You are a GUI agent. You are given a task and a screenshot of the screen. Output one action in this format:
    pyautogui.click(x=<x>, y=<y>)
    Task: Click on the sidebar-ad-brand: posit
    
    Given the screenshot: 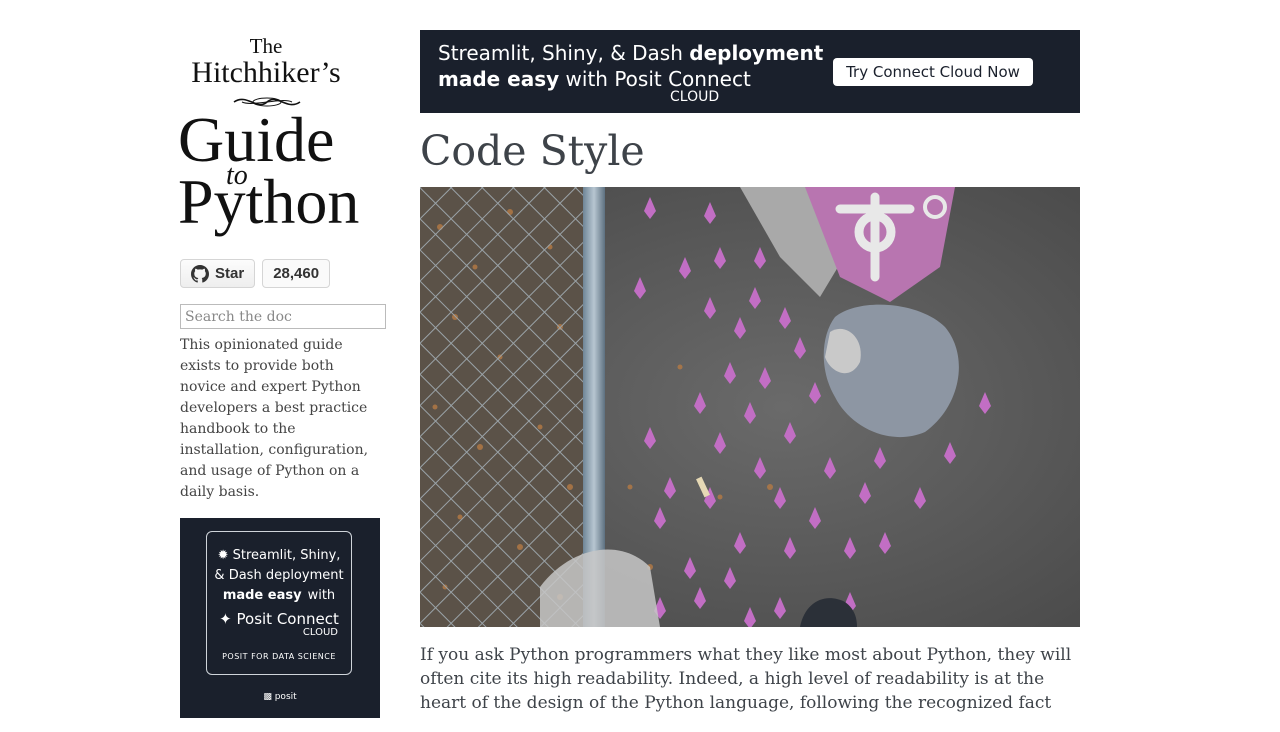 What is the action you would take?
    pyautogui.click(x=285, y=697)
    